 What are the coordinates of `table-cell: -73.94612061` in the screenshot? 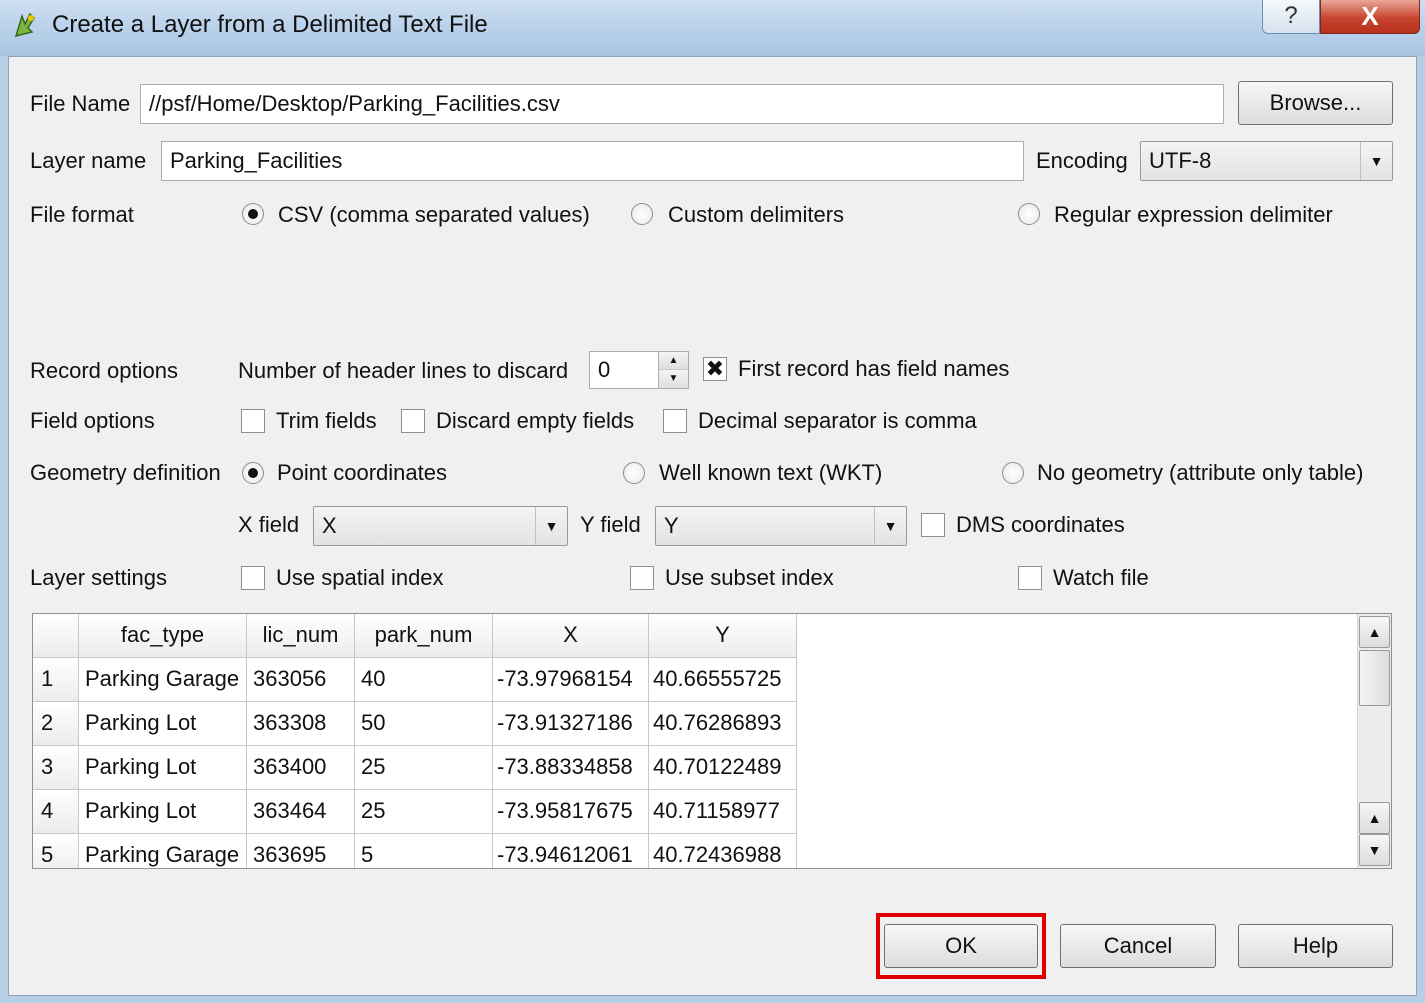 It's located at (571, 851).